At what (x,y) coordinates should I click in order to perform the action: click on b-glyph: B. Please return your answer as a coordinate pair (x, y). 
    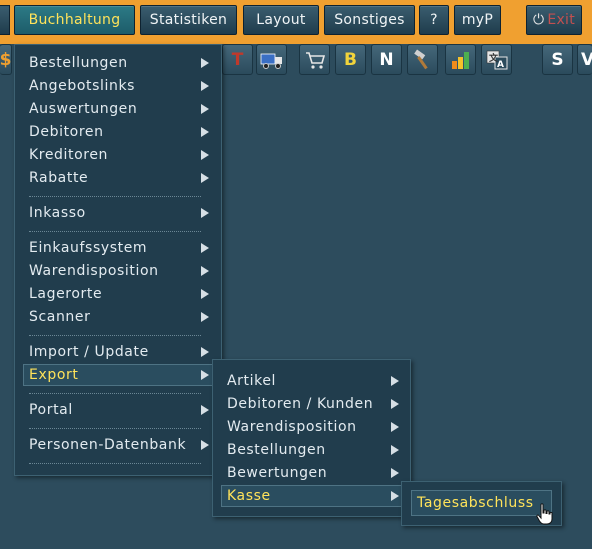
    Looking at the image, I should click on (350, 59).